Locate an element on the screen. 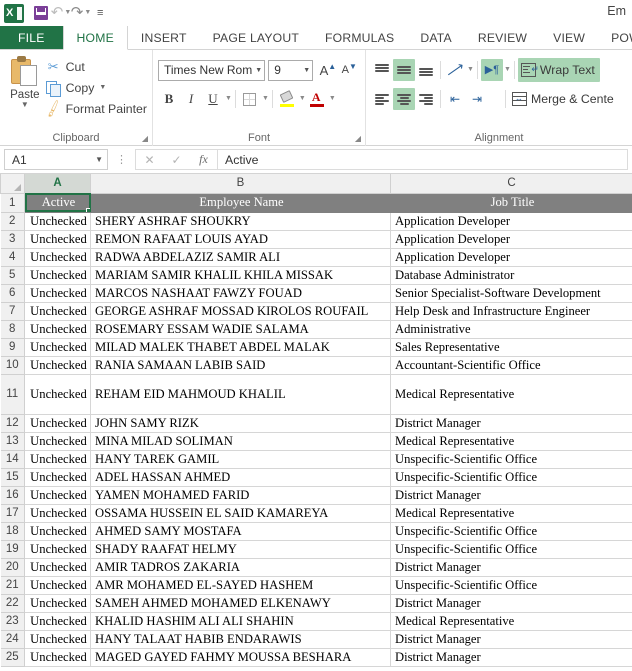  redo-icon: ↷ ▼ is located at coordinates (81, 13).